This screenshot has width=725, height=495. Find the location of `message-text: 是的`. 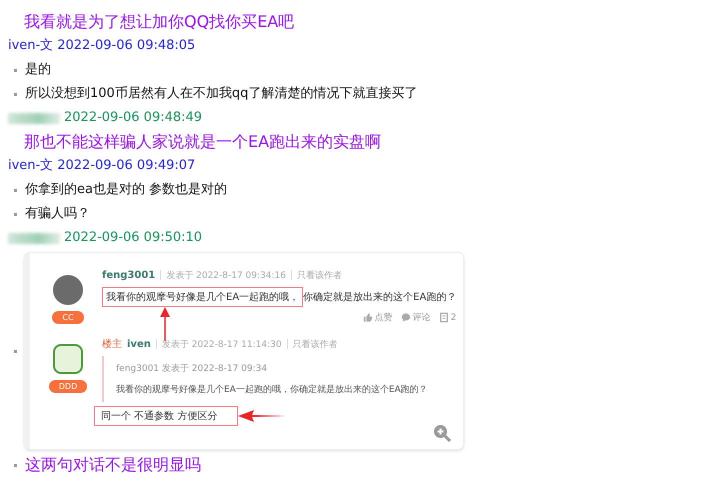

message-text: 是的 is located at coordinates (37, 70).